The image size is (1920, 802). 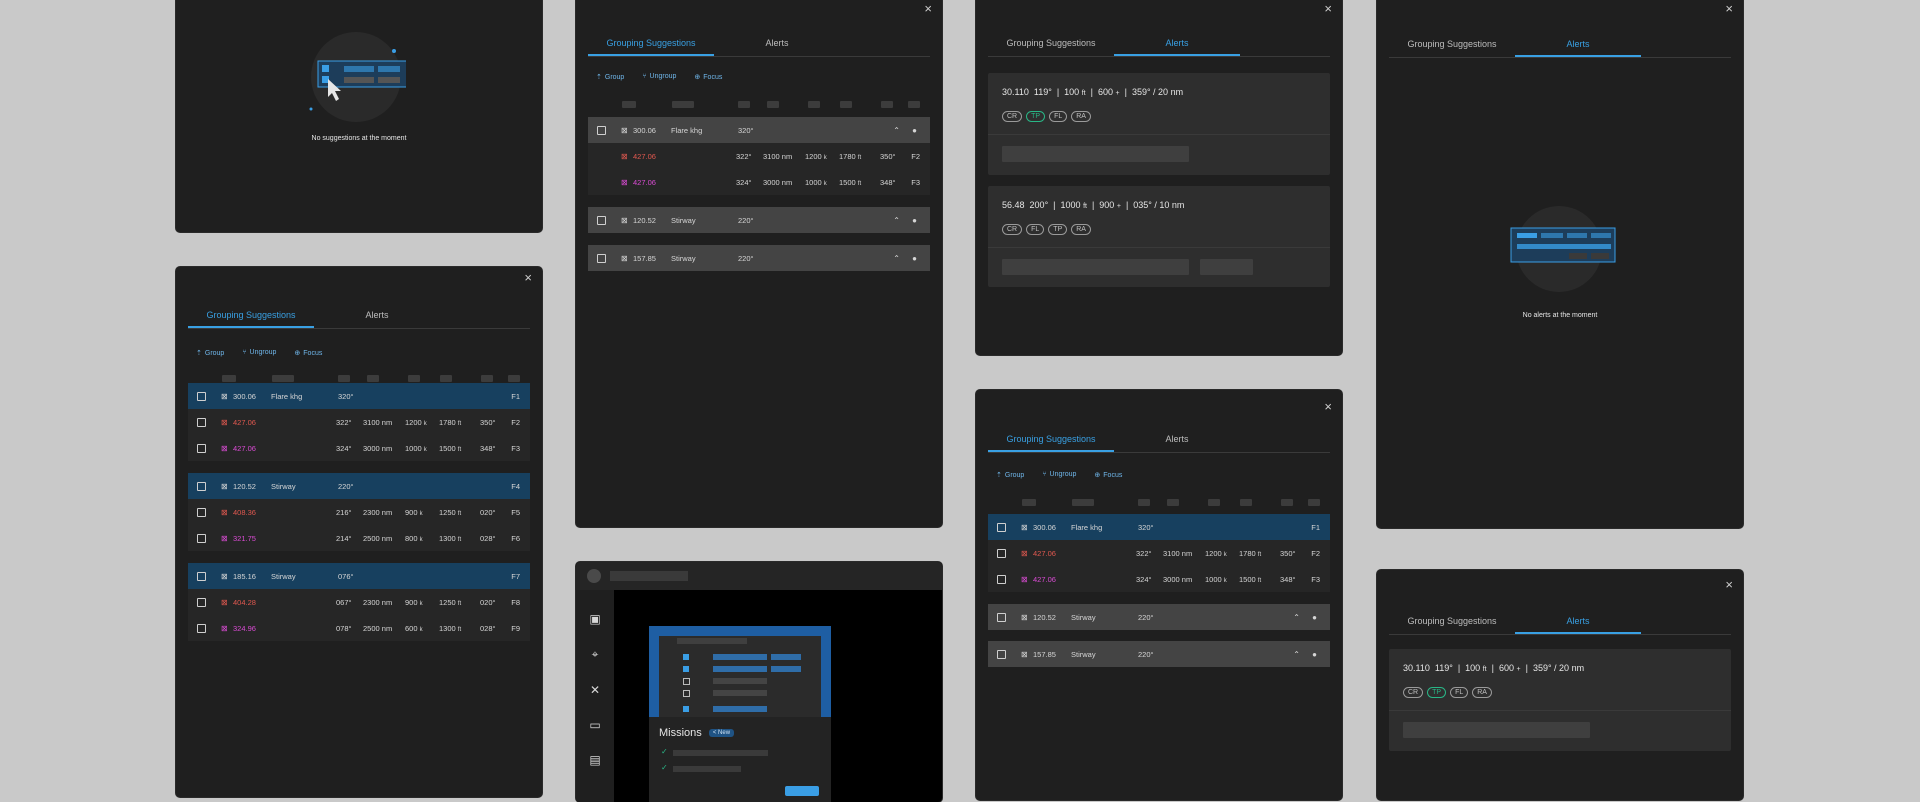 What do you see at coordinates (595, 619) in the screenshot?
I see `image-icon: ▣` at bounding box center [595, 619].